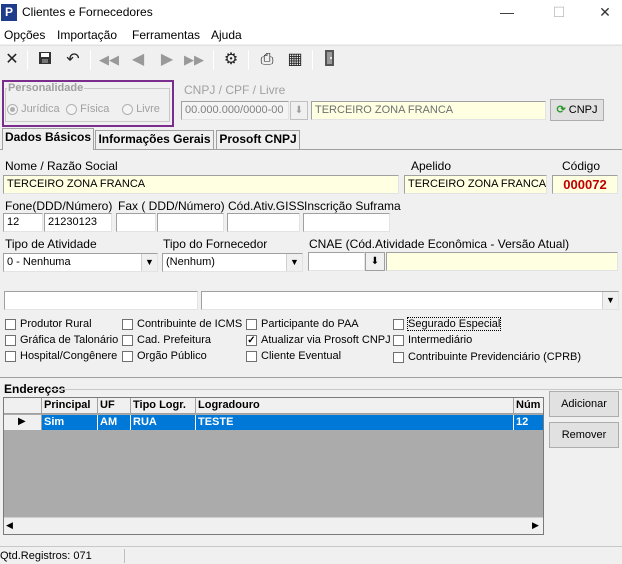  Describe the element at coordinates (502, 261) in the screenshot. I see `cnae-description-field` at that location.